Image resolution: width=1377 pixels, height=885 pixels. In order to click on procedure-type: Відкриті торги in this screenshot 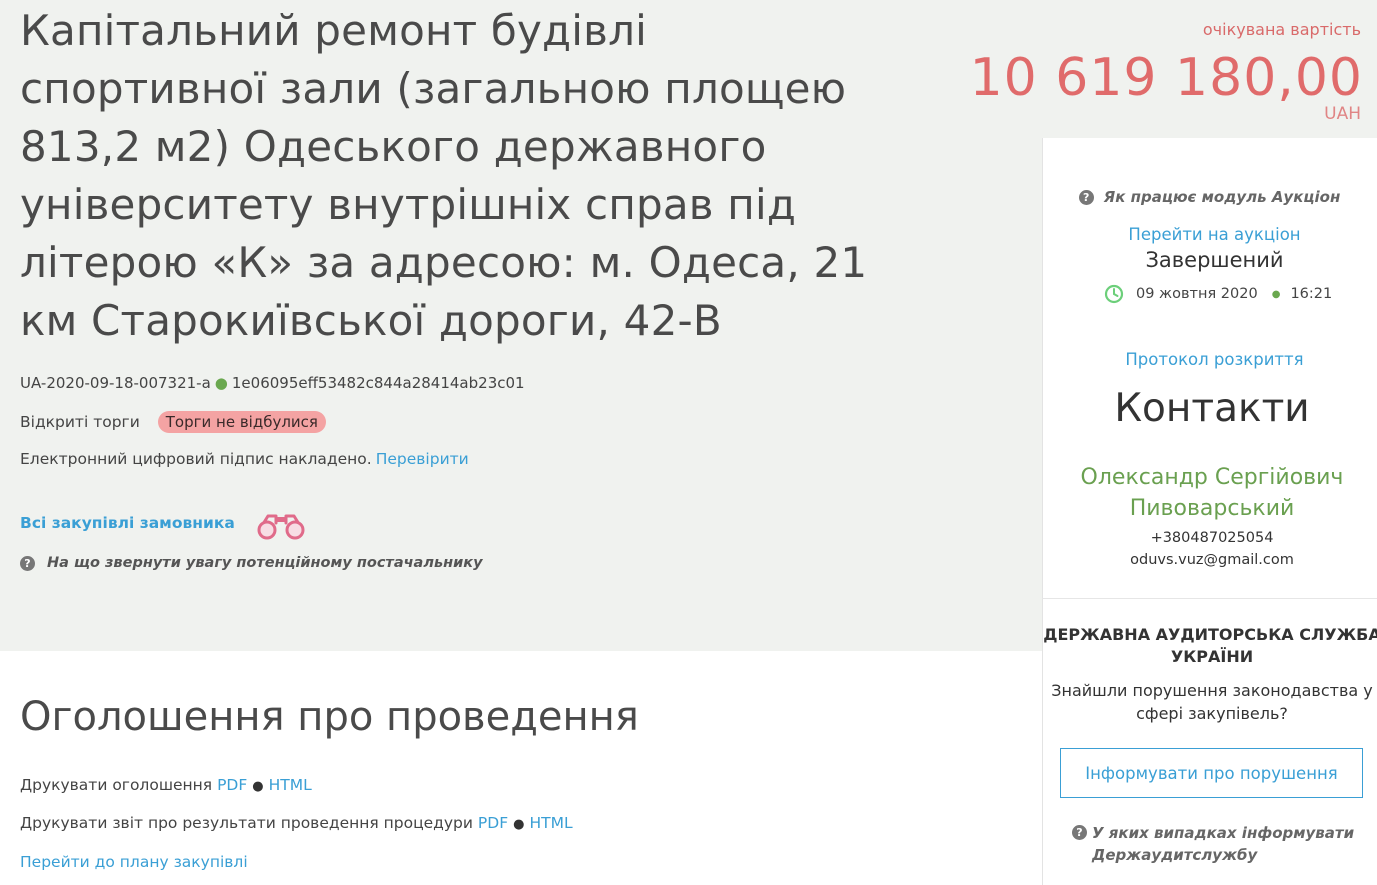, I will do `click(80, 422)`.